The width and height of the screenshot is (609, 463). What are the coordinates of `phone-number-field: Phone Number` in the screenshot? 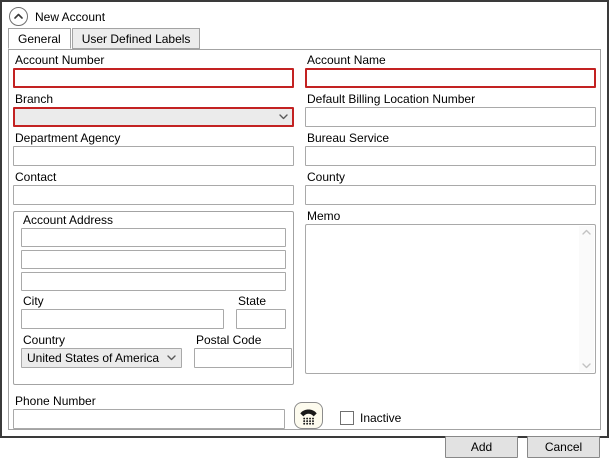 It's located at (149, 411).